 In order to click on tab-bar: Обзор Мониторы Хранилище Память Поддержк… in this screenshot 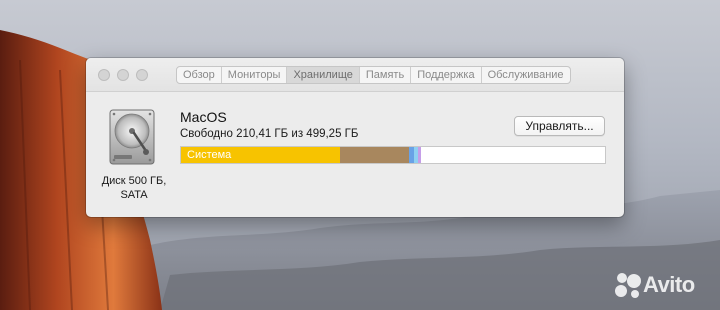, I will do `click(373, 75)`.